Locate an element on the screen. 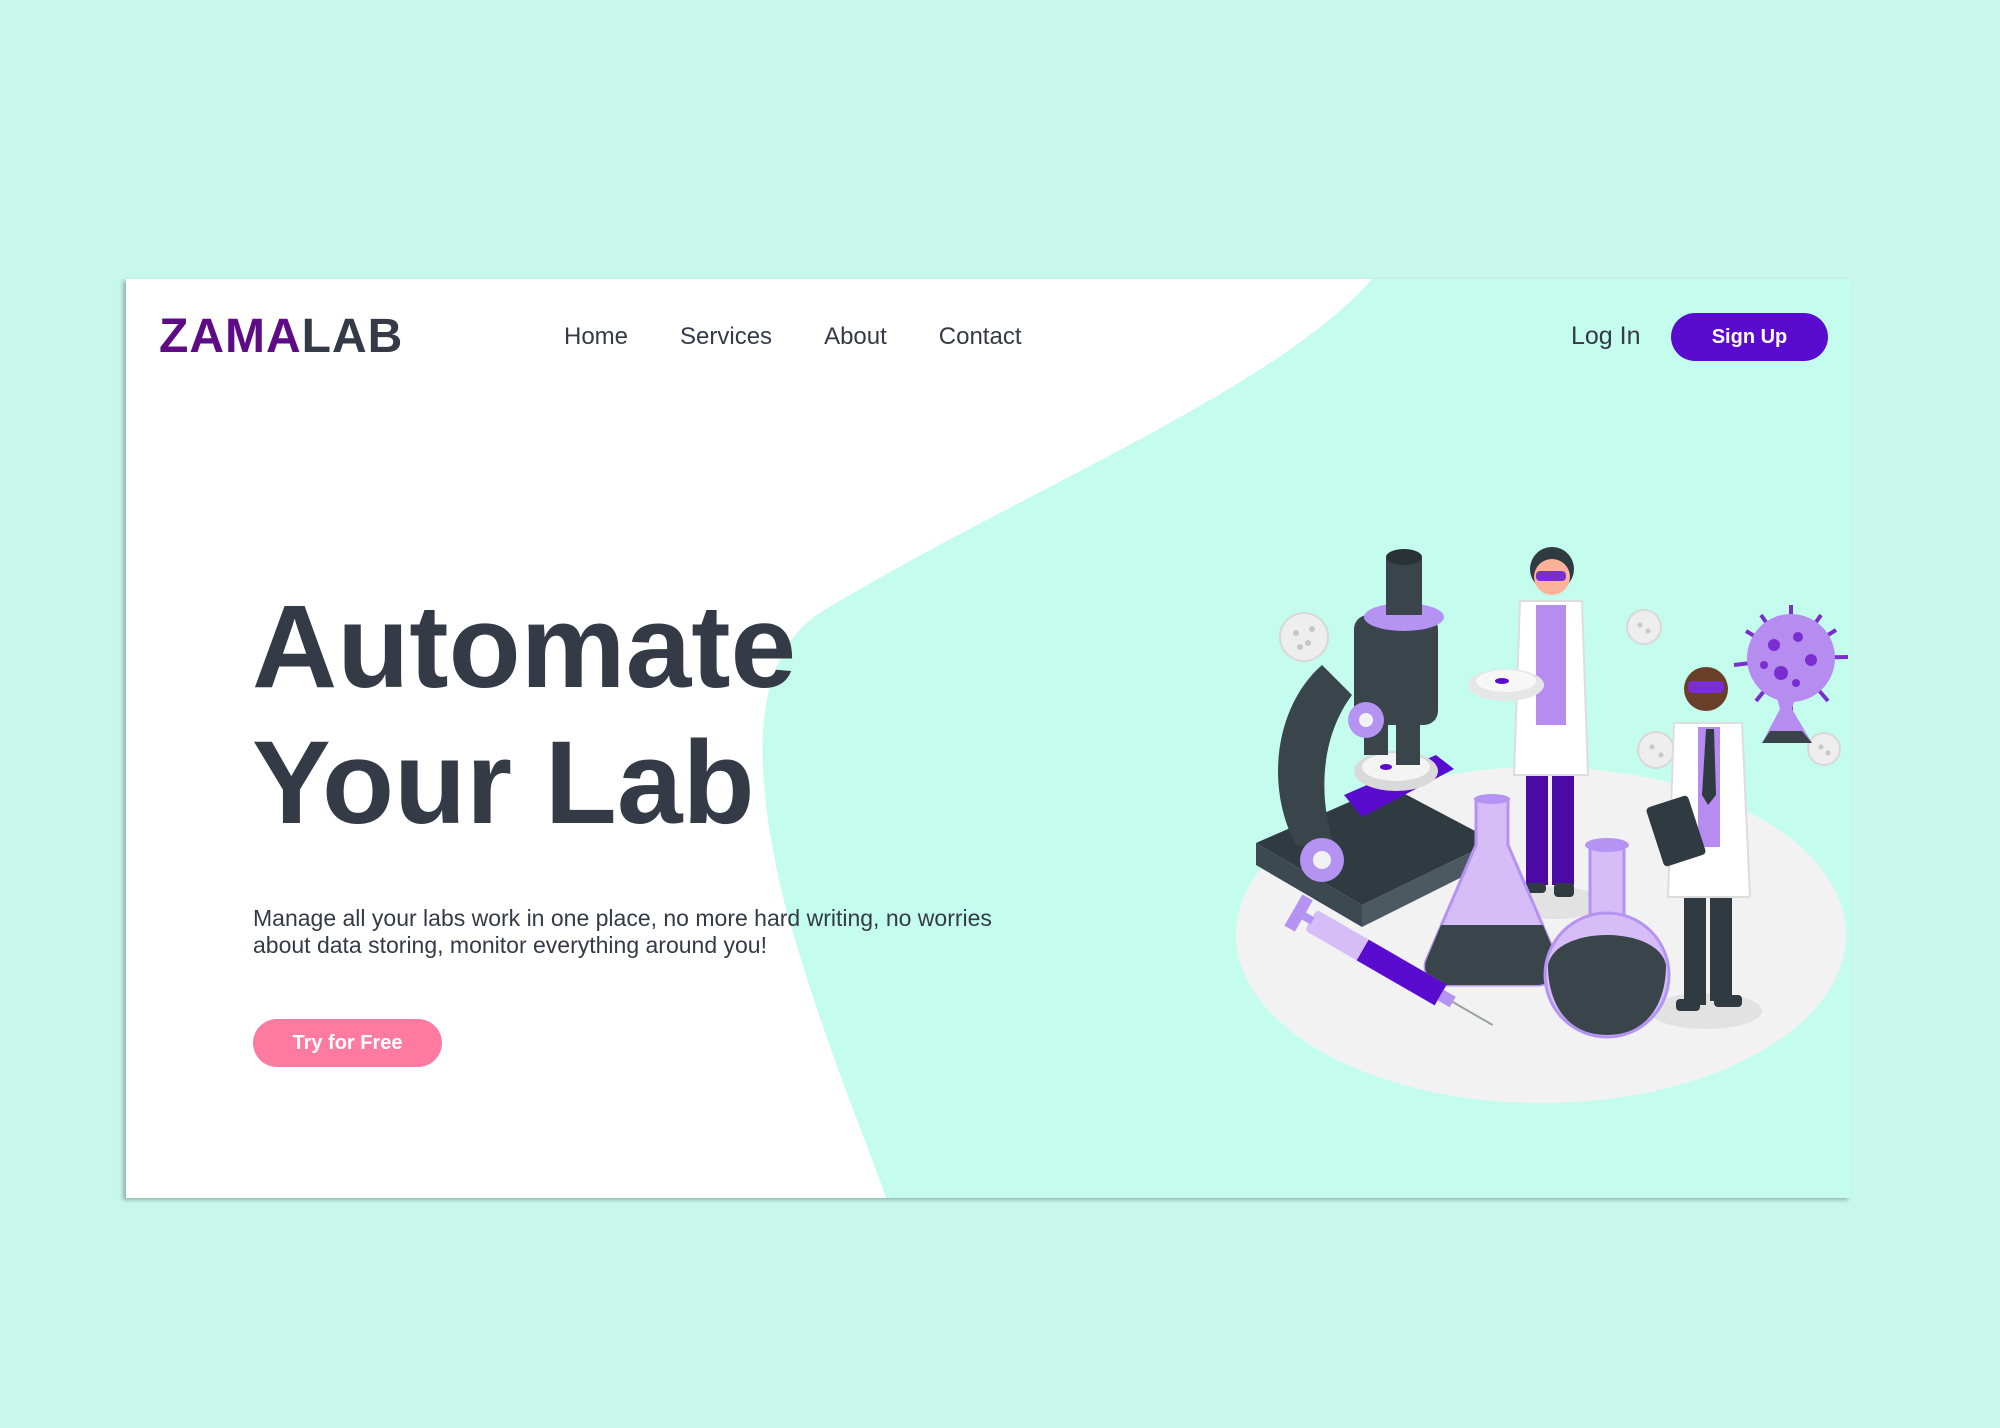  nav-about: About is located at coordinates (855, 337).